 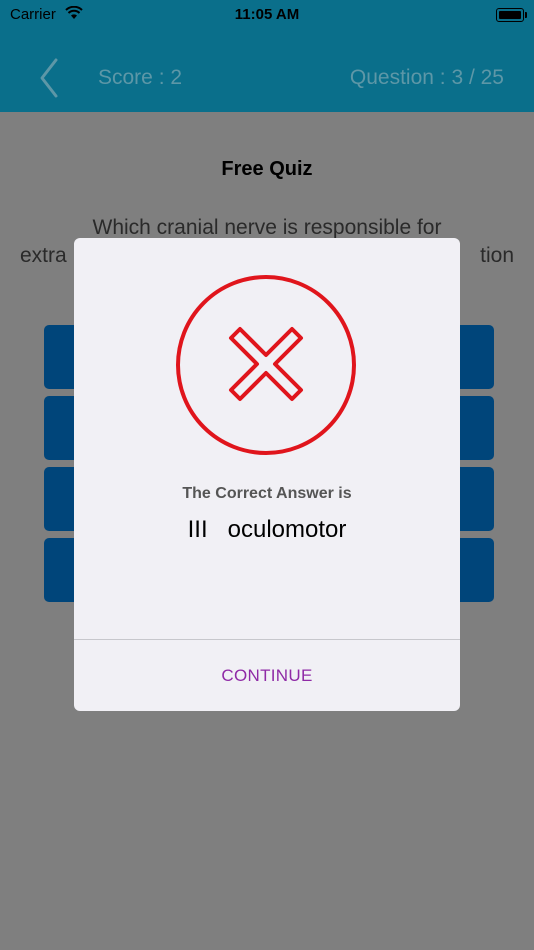 I want to click on battery-icon, so click(x=511, y=15).